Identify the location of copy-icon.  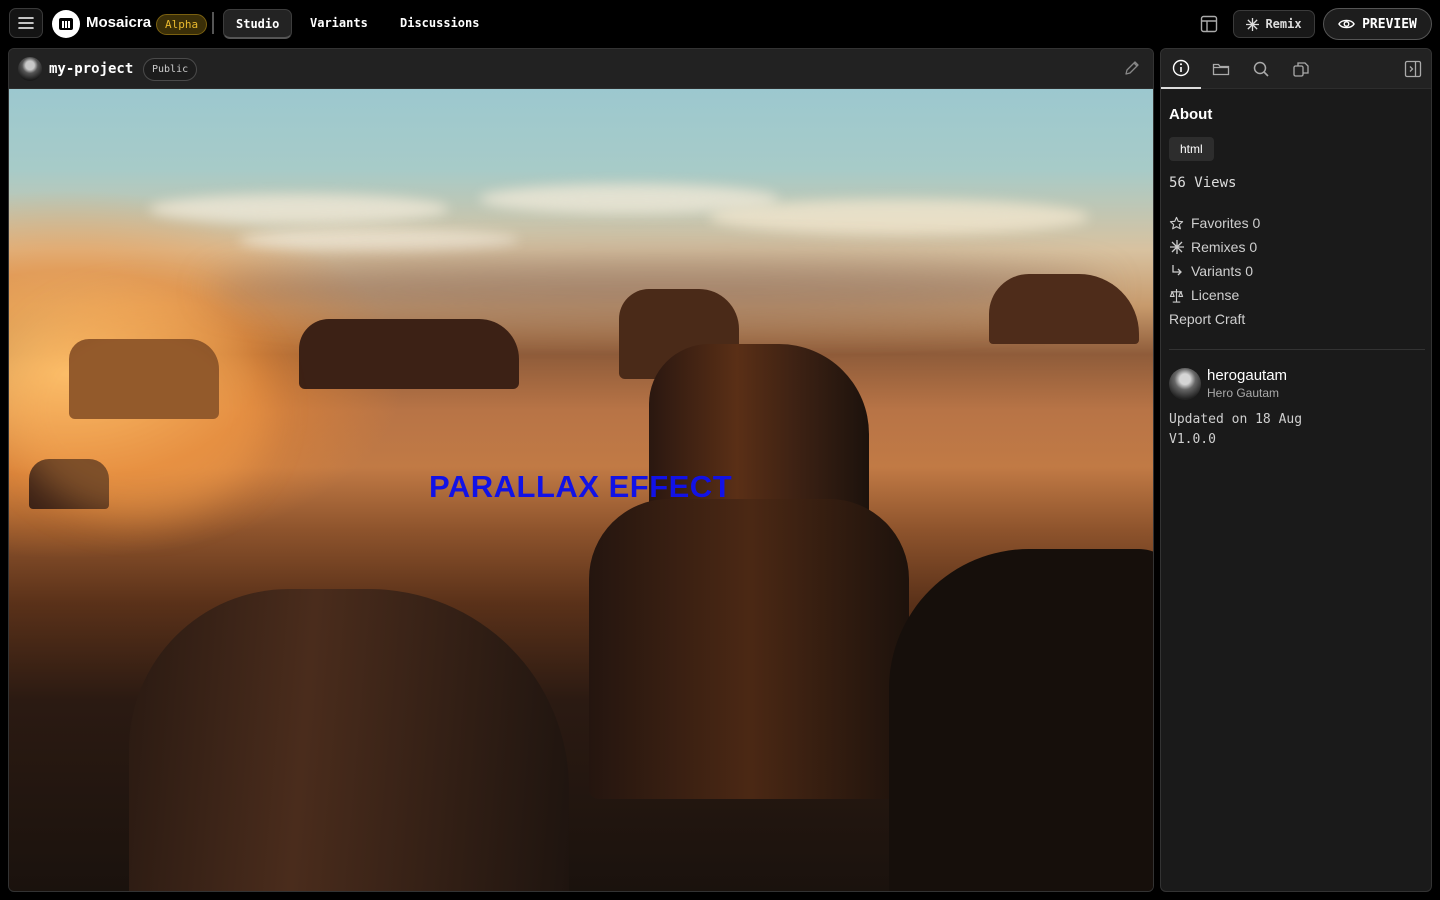
(1301, 69).